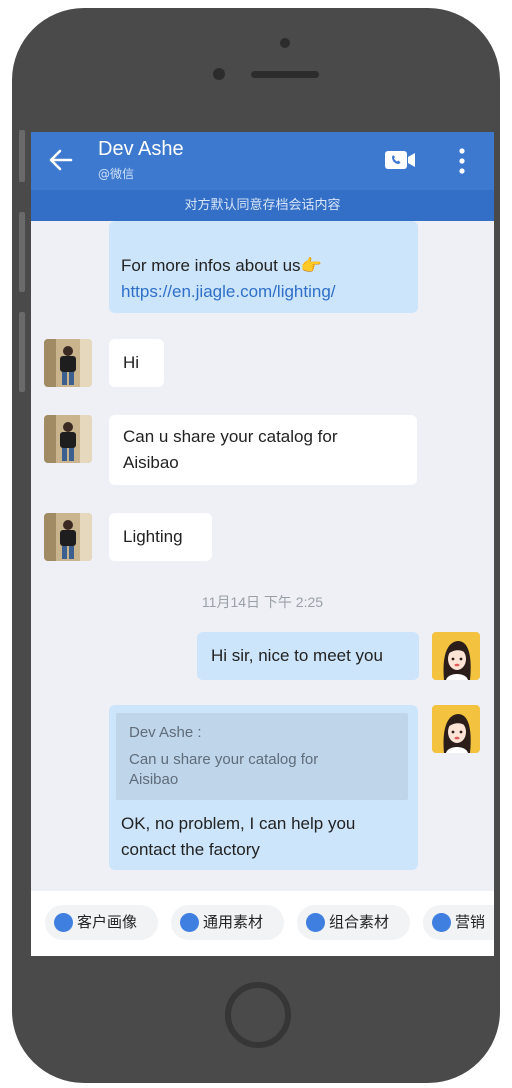  I want to click on earpiece-speaker, so click(285, 74).